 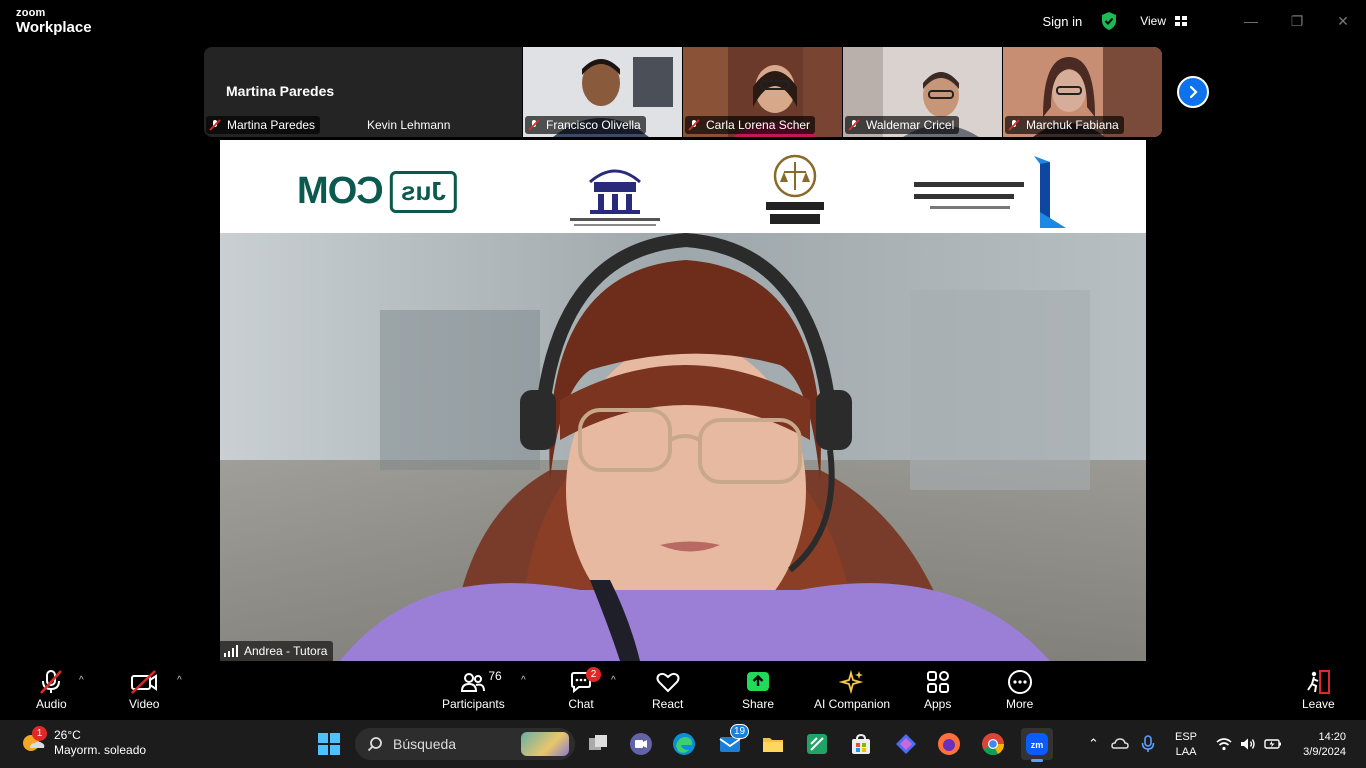 What do you see at coordinates (1181, 21) in the screenshot?
I see `gallery-grid-icon` at bounding box center [1181, 21].